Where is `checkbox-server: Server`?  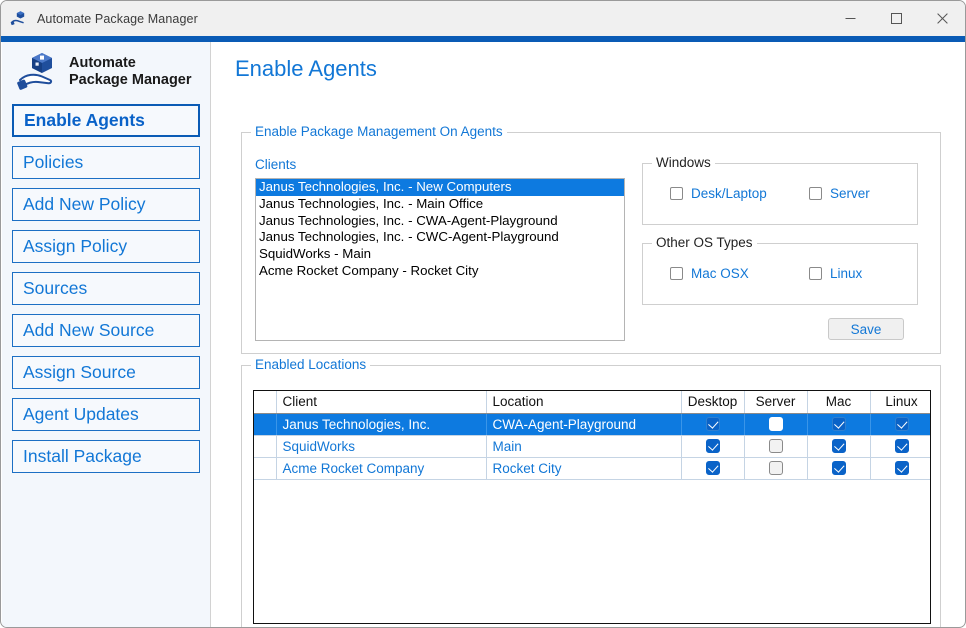
checkbox-server: Server is located at coordinates (839, 193).